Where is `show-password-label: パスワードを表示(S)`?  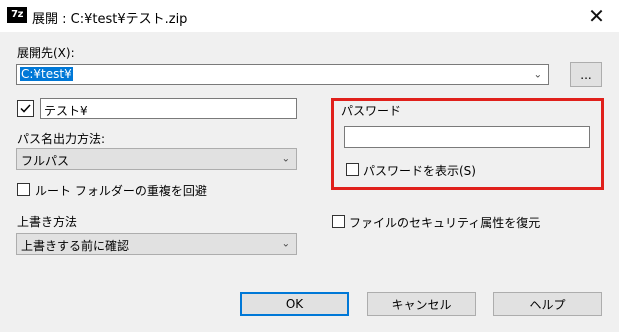 show-password-label: パスワードを表示(S) is located at coordinates (419, 171).